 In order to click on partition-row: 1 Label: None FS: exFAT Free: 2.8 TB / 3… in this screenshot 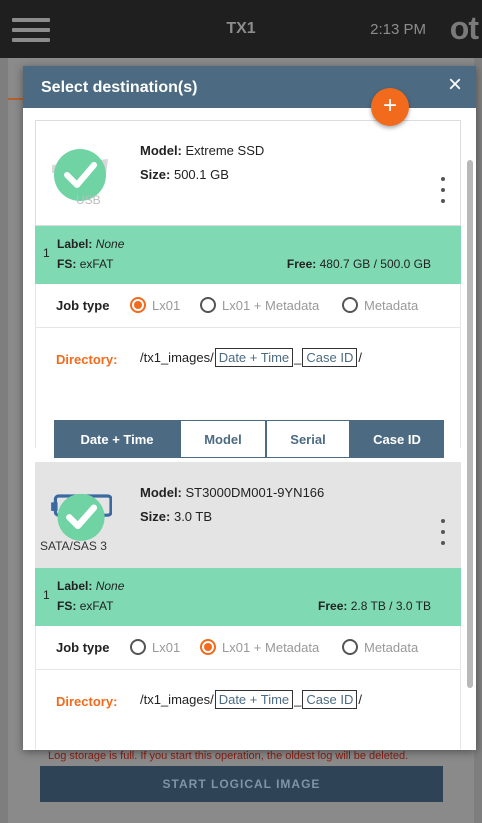, I will do `click(248, 597)`.